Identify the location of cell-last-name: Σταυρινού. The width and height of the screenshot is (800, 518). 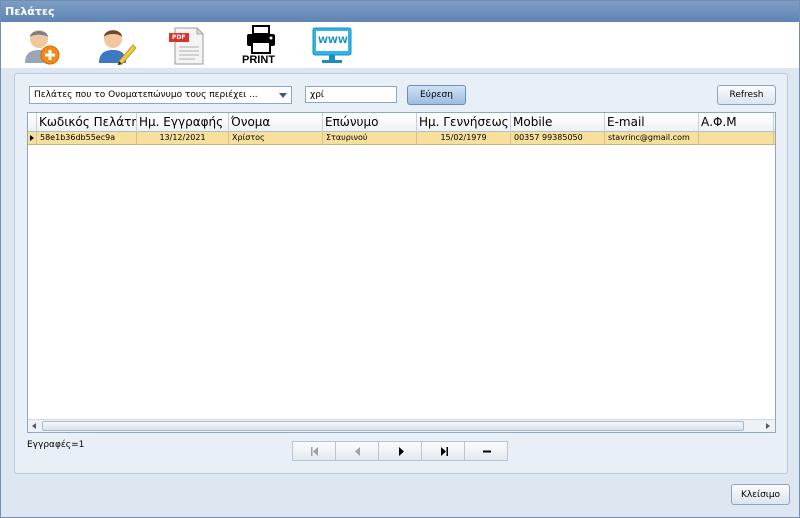
(370, 138).